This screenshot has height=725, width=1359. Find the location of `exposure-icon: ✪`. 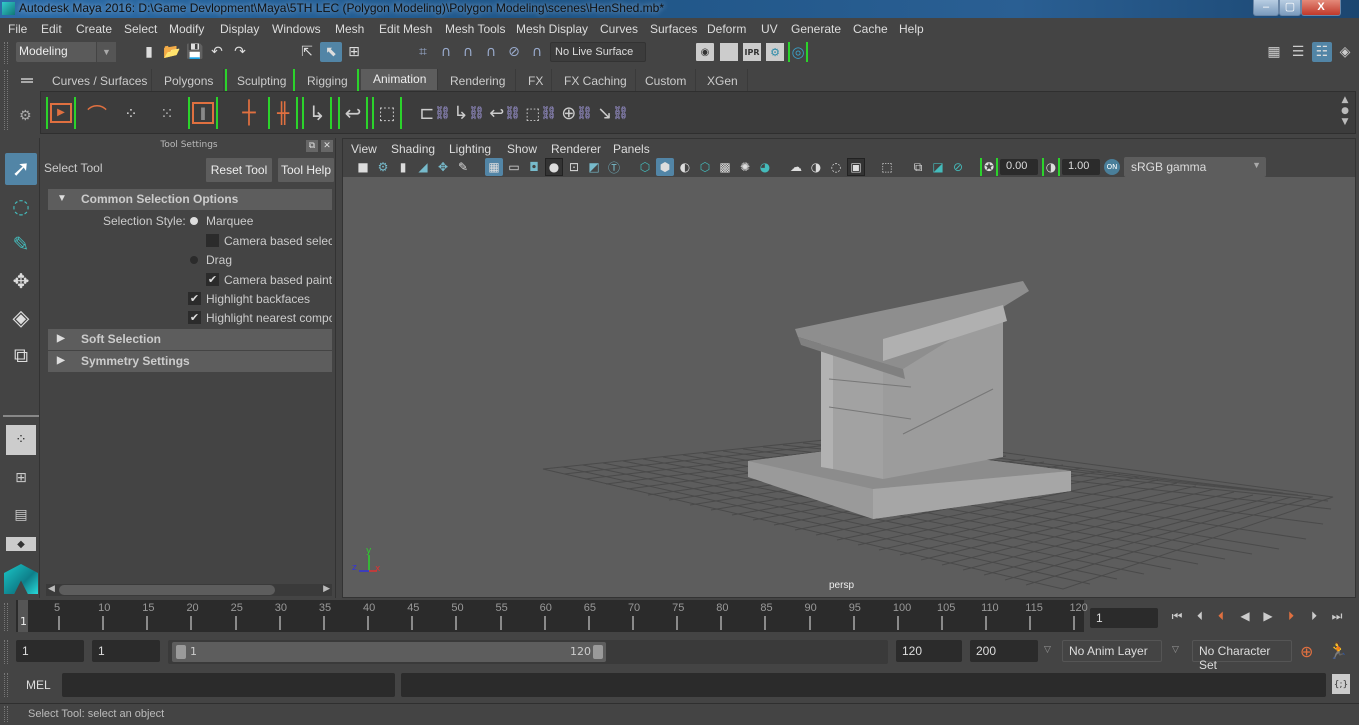

exposure-icon: ✪ is located at coordinates (989, 167).